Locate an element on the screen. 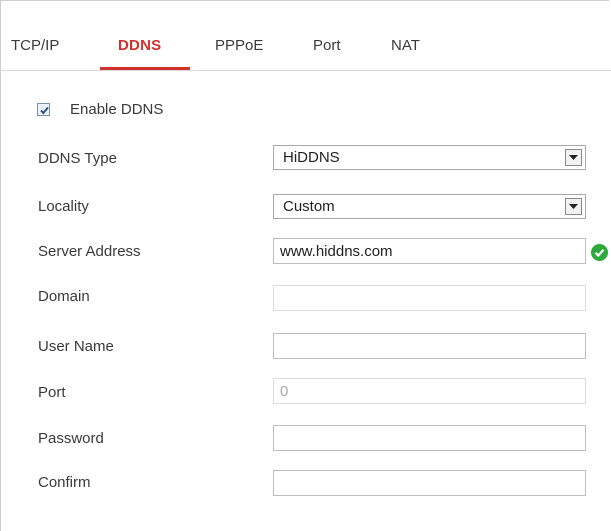  ddns-type-value: HiDDNS is located at coordinates (311, 157).